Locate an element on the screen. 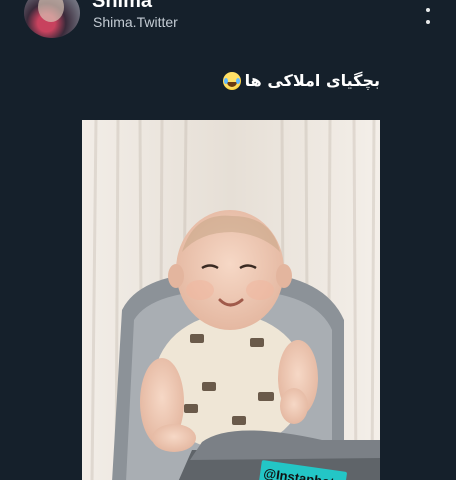 This screenshot has height=480, width=456. avatar is located at coordinates (52, 19).